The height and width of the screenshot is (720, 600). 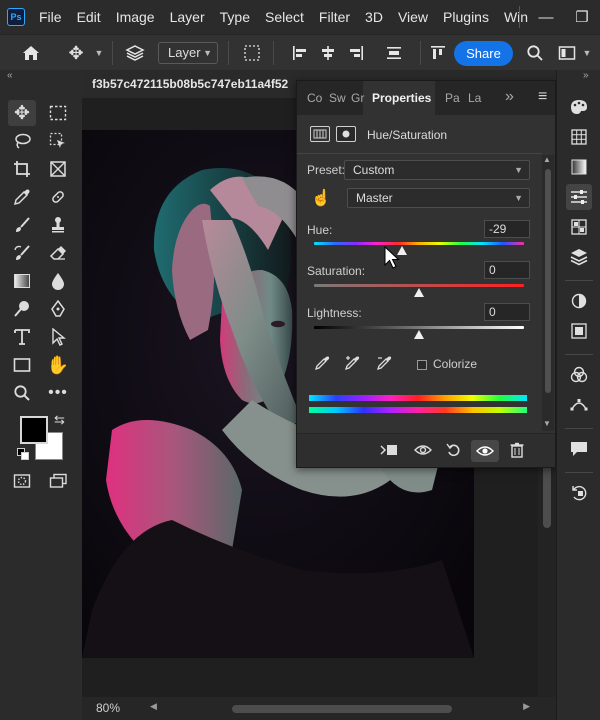 I want to click on zoom-tool, so click(x=22, y=393).